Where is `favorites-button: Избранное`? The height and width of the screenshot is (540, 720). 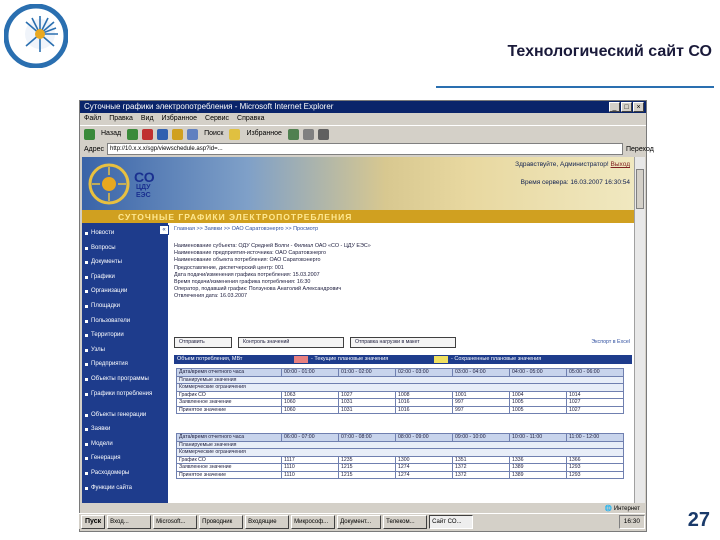
favorites-button: Избранное is located at coordinates (263, 134).